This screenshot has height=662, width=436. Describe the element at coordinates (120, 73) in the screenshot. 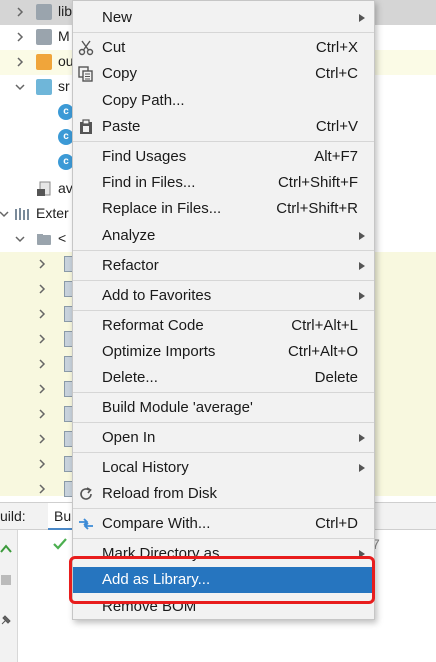

I see `menu-item-label: Copy` at that location.